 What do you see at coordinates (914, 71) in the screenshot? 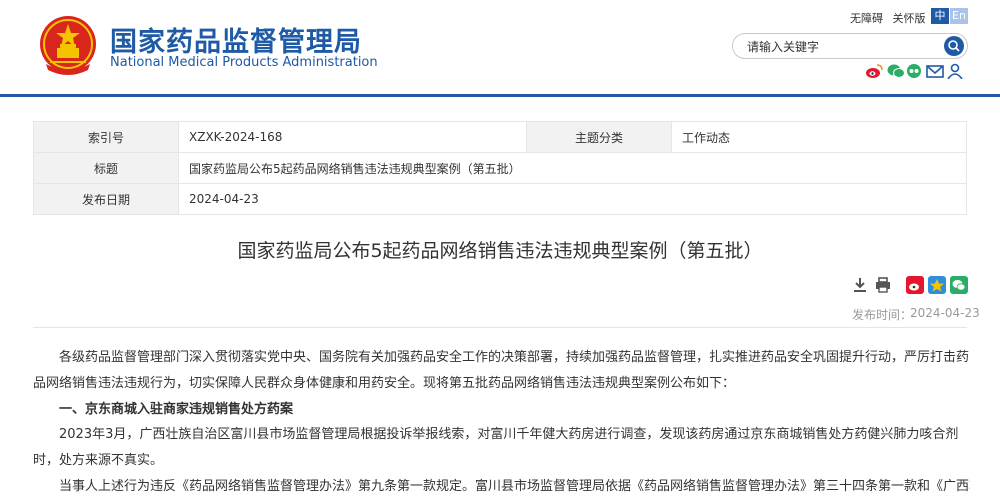
I see `wechat-mini-icon` at bounding box center [914, 71].